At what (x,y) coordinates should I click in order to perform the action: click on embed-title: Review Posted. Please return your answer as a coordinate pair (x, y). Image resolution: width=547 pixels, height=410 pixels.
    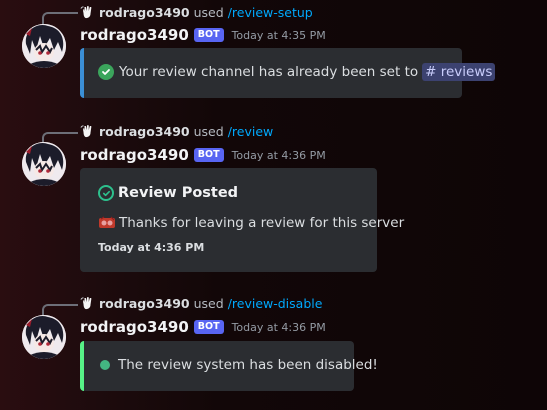
    Looking at the image, I should click on (168, 193).